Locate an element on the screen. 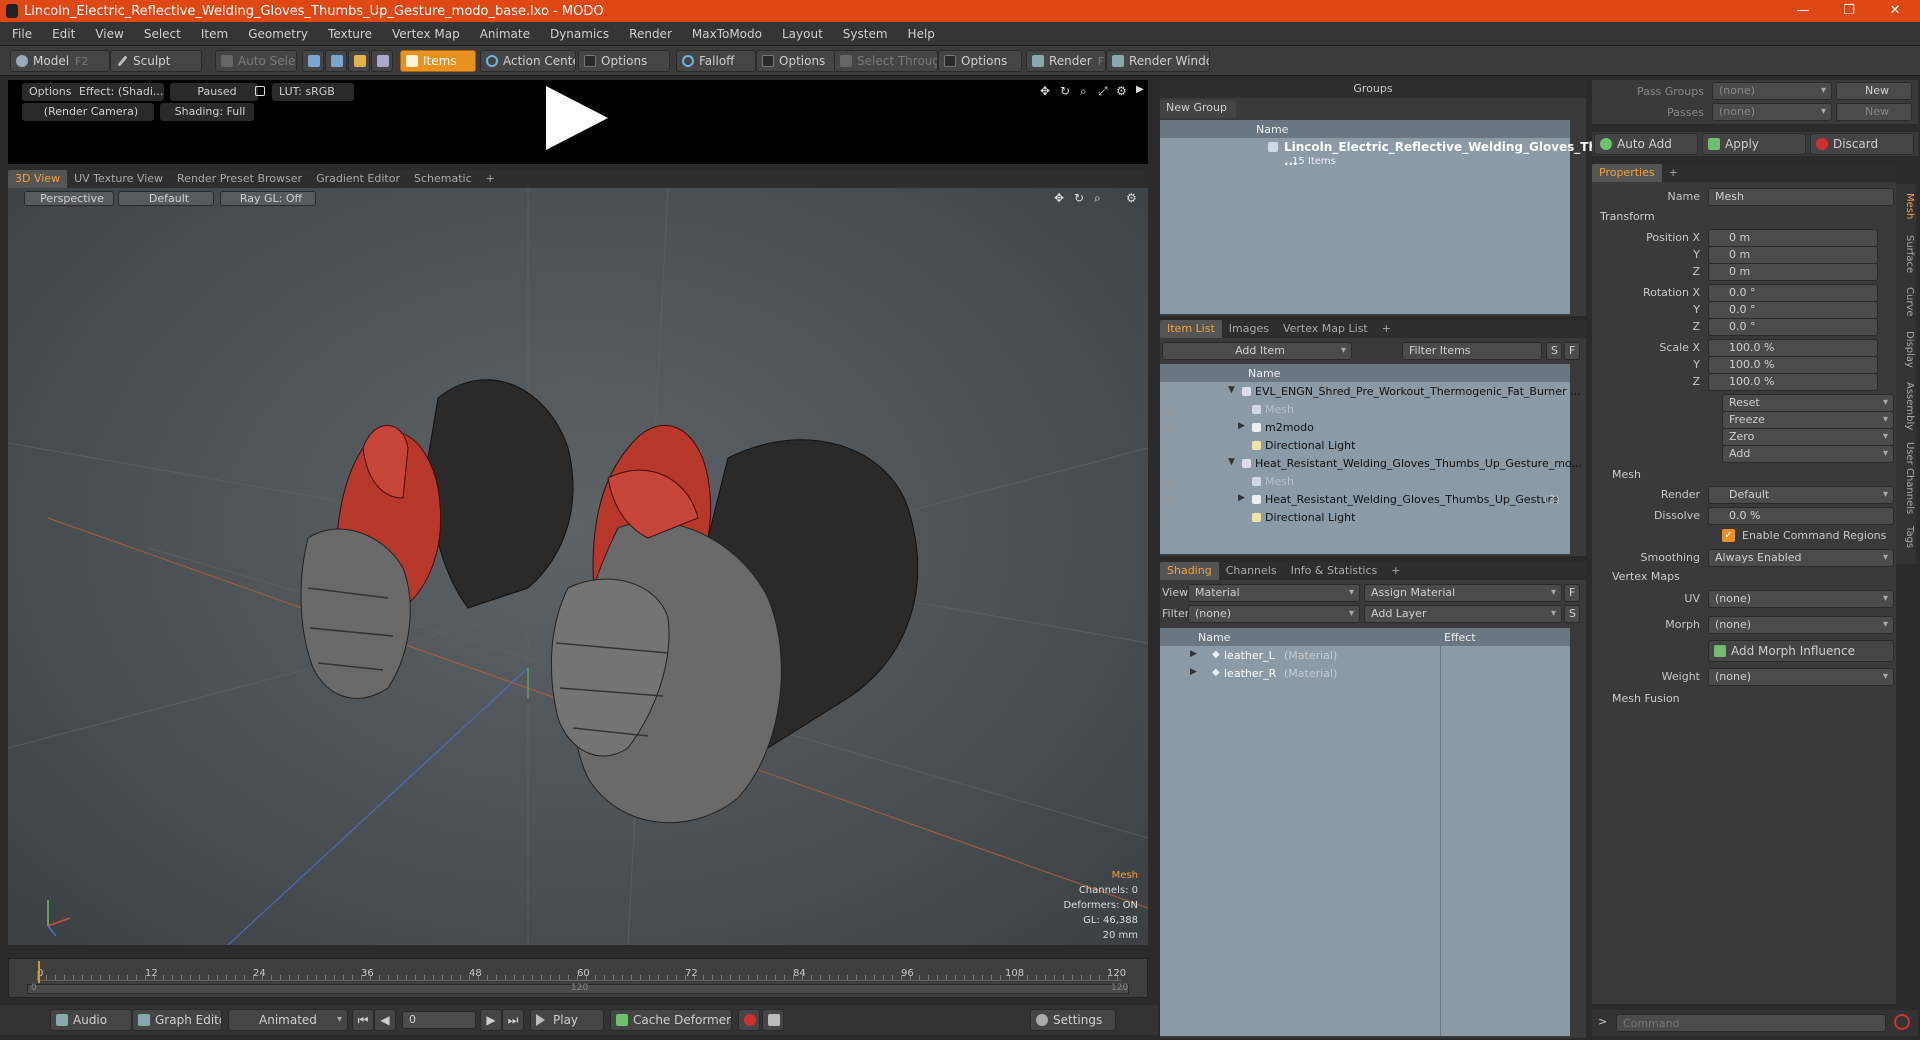 The image size is (1920, 1040). pass-groups-dropdown: (none) is located at coordinates (1772, 91).